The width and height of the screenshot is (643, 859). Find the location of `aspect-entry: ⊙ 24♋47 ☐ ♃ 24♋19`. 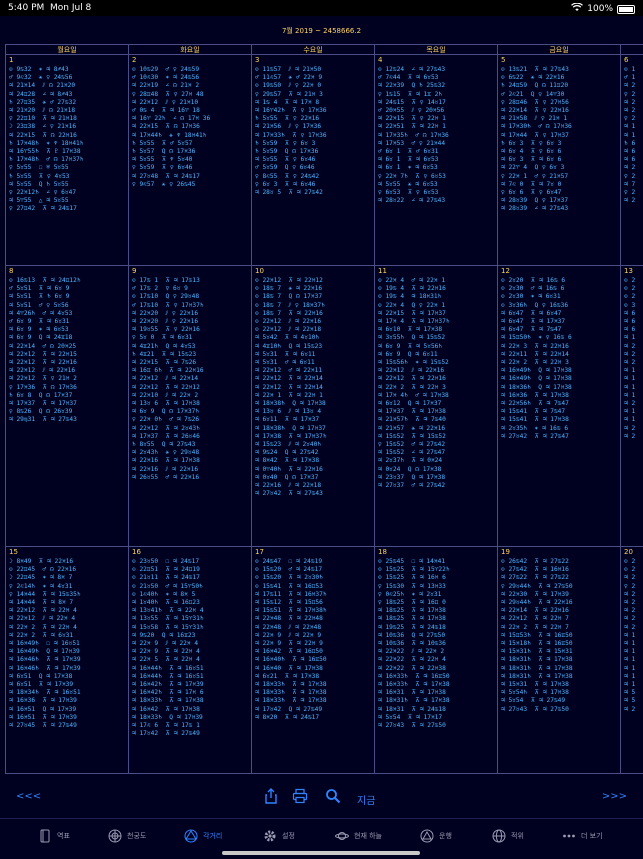

aspect-entry: ⊙ 24♋47 ☐ ♃ 24♋19 is located at coordinates (289, 561).